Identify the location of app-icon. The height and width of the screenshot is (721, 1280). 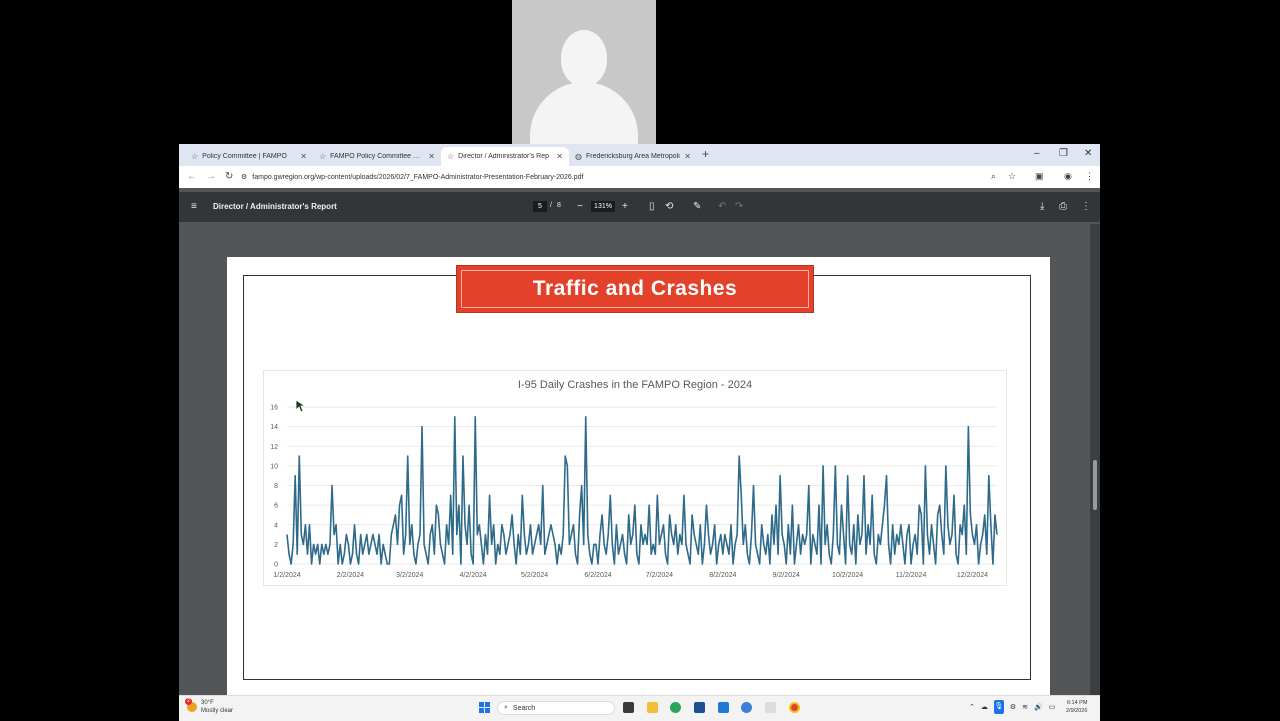
(699, 707).